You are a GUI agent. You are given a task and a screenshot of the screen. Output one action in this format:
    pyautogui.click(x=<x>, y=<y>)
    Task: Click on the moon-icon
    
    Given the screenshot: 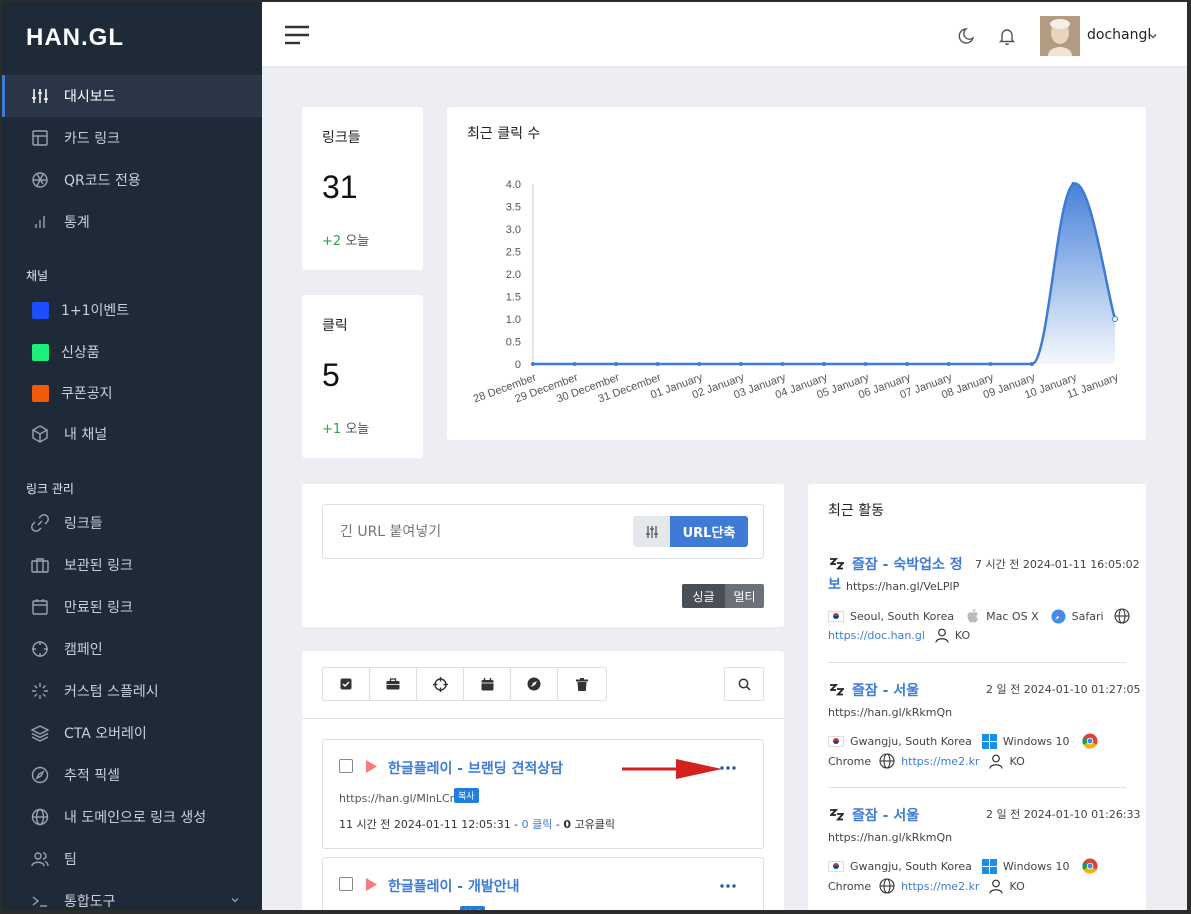 What is the action you would take?
    pyautogui.click(x=967, y=36)
    